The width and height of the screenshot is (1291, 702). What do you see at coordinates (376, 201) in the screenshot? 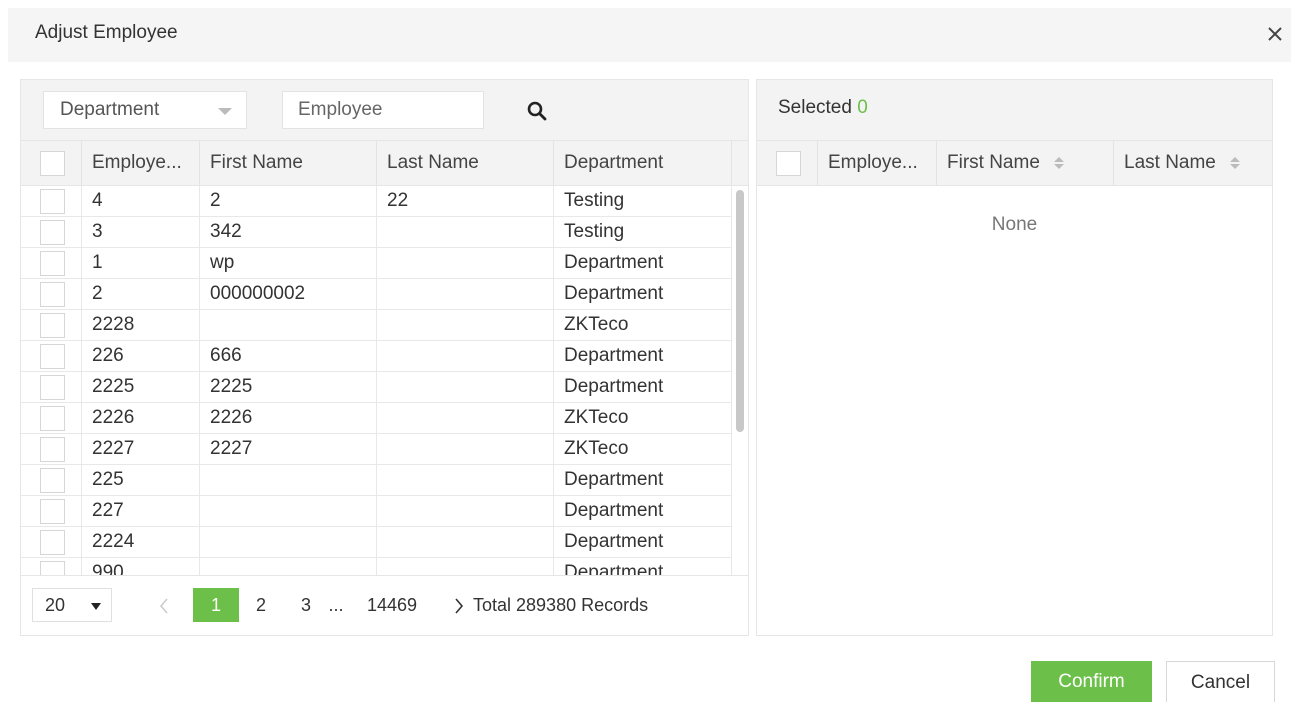
I see `table-row: 4 2 22 Testing` at bounding box center [376, 201].